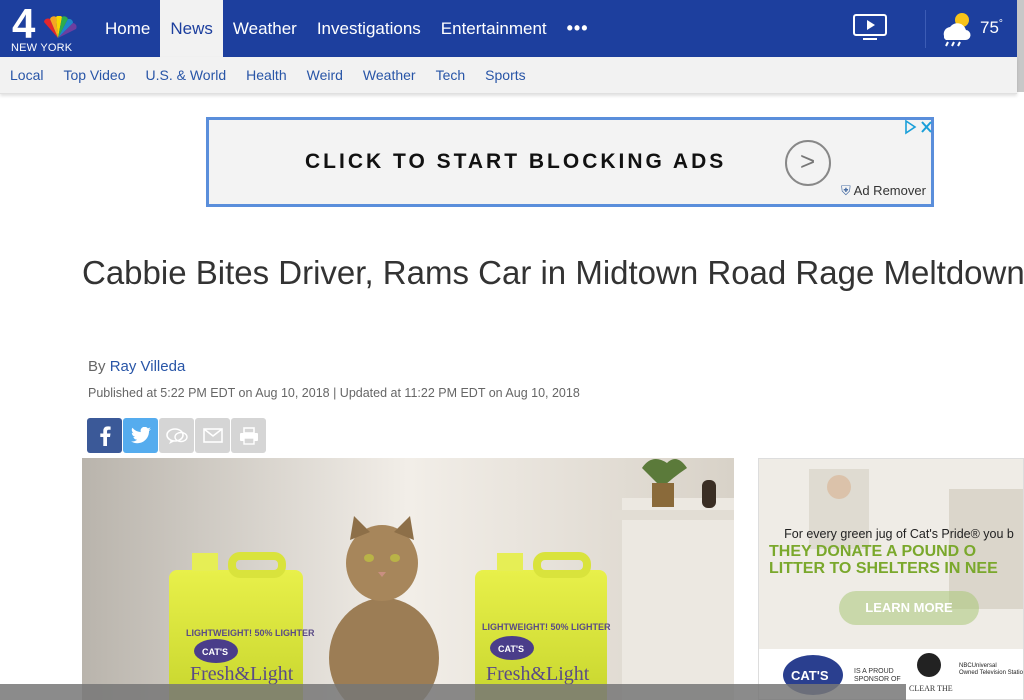 This screenshot has height=700, width=1024. Describe the element at coordinates (873, 551) in the screenshot. I see `side-ad-headline-line1: THEY DONATE A POUND O` at that location.